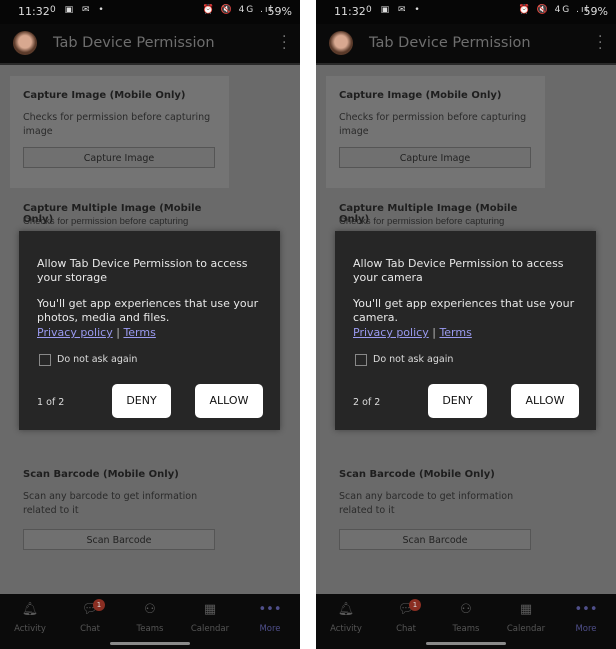 The width and height of the screenshot is (616, 649). I want to click on dialog-counter: 2 of 2, so click(367, 402).